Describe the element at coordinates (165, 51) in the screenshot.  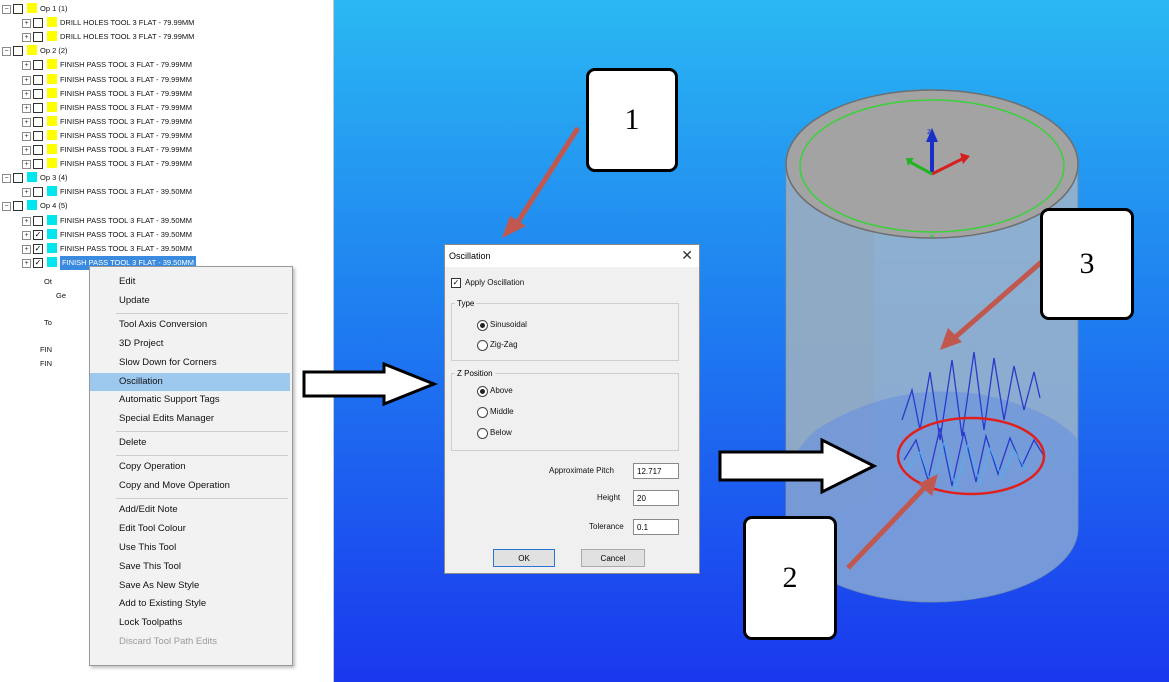
I see `tree-group-row: − Op 2 (2)` at that location.